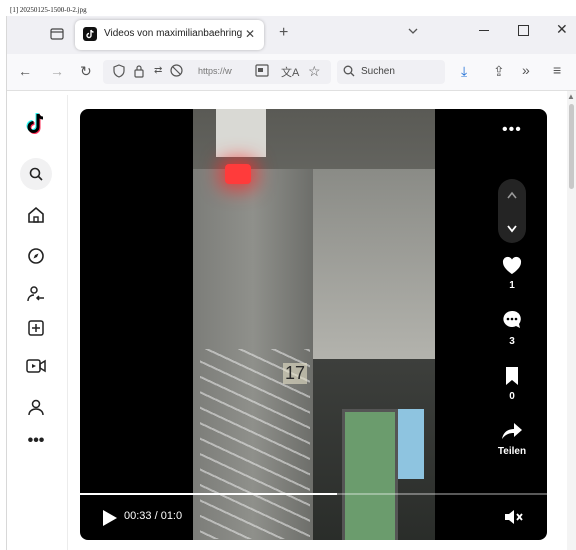  I want to click on lock-icon, so click(139, 72).